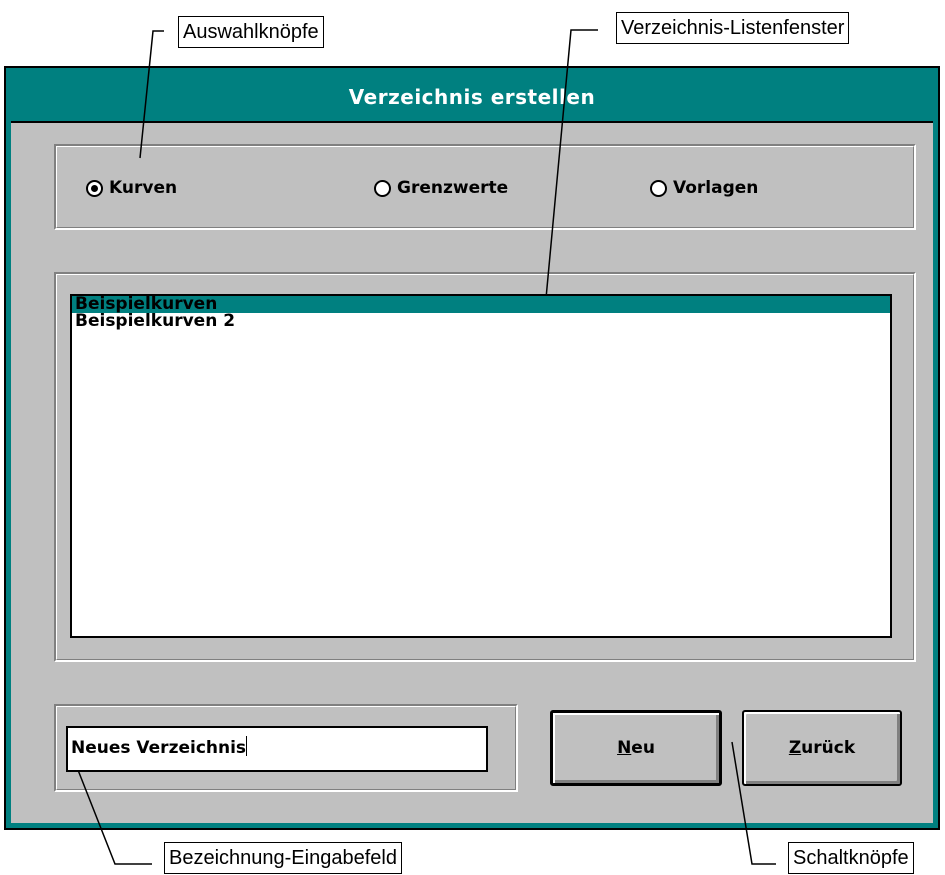  Describe the element at coordinates (624, 748) in the screenshot. I see `new-button-mnemonic: N` at that location.